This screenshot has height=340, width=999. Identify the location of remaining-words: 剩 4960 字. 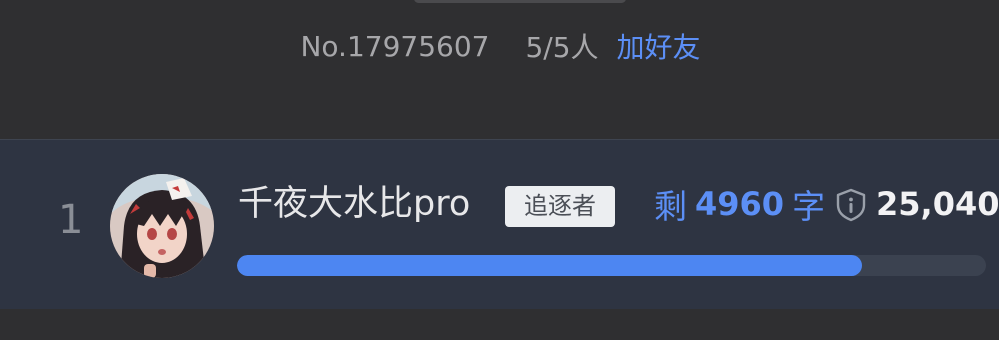
(739, 204).